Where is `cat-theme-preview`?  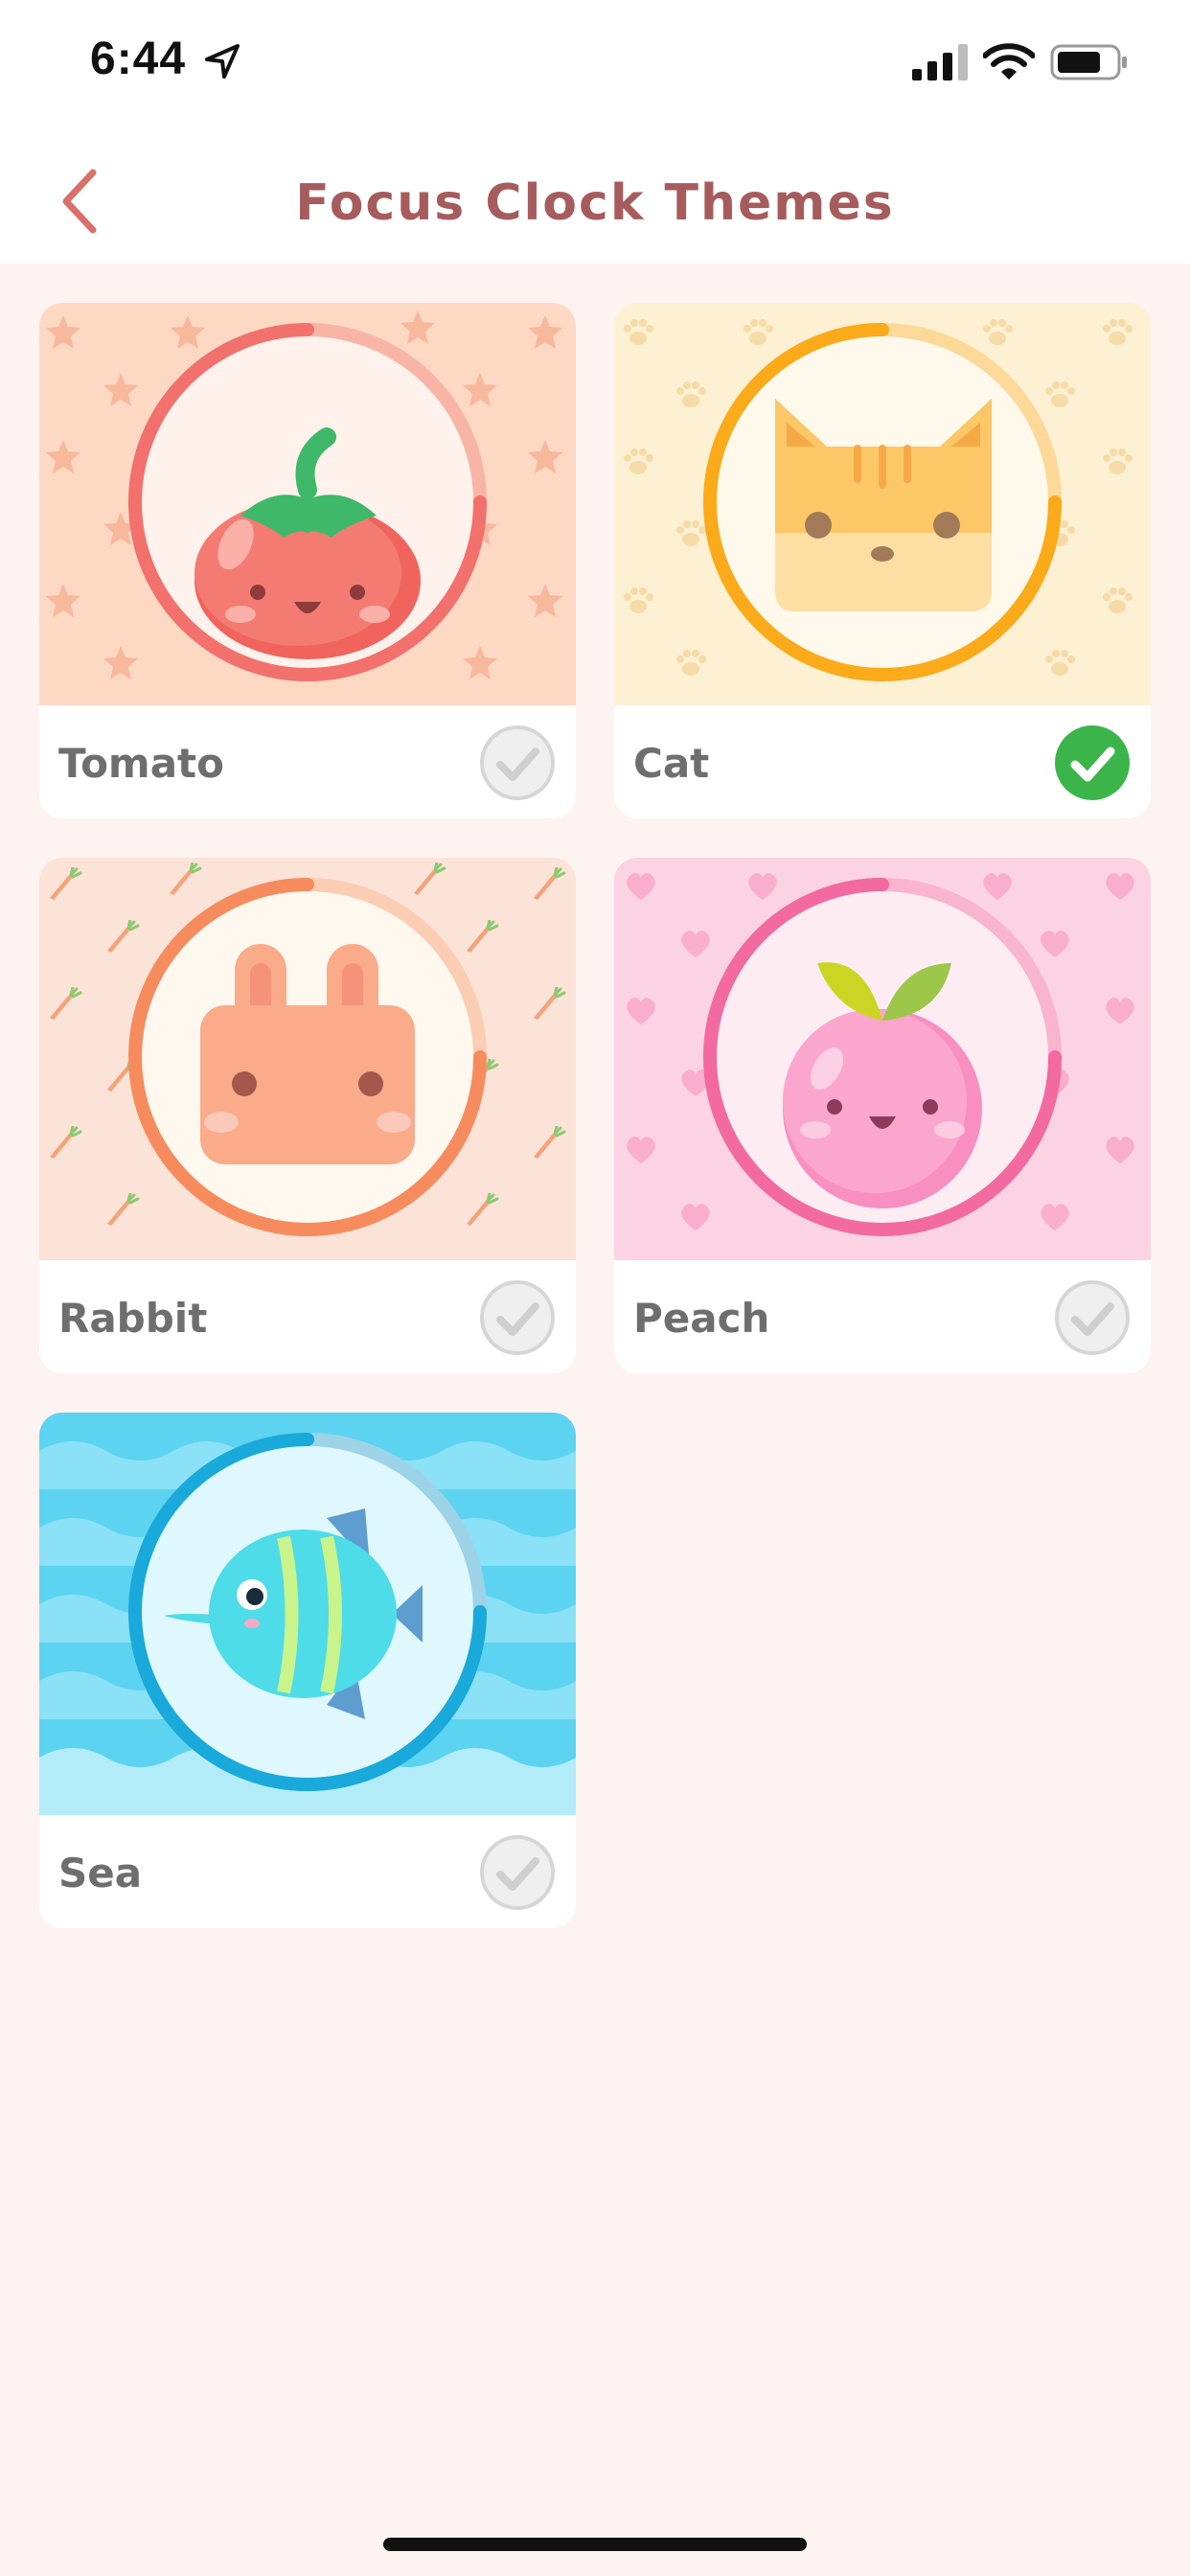
cat-theme-preview is located at coordinates (883, 504).